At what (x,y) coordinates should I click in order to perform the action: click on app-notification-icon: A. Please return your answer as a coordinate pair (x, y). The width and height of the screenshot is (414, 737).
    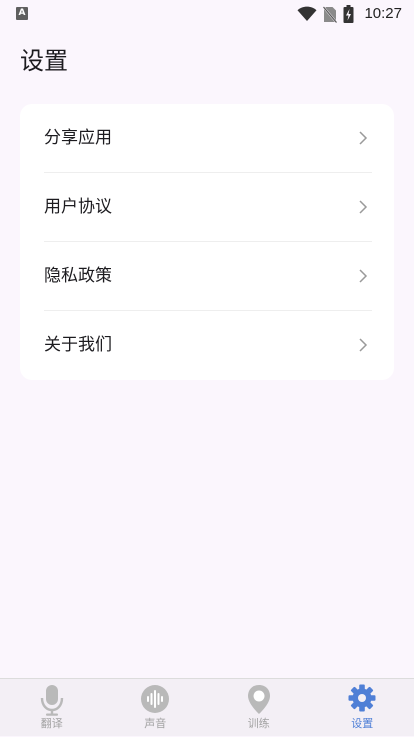
    Looking at the image, I should click on (22, 13).